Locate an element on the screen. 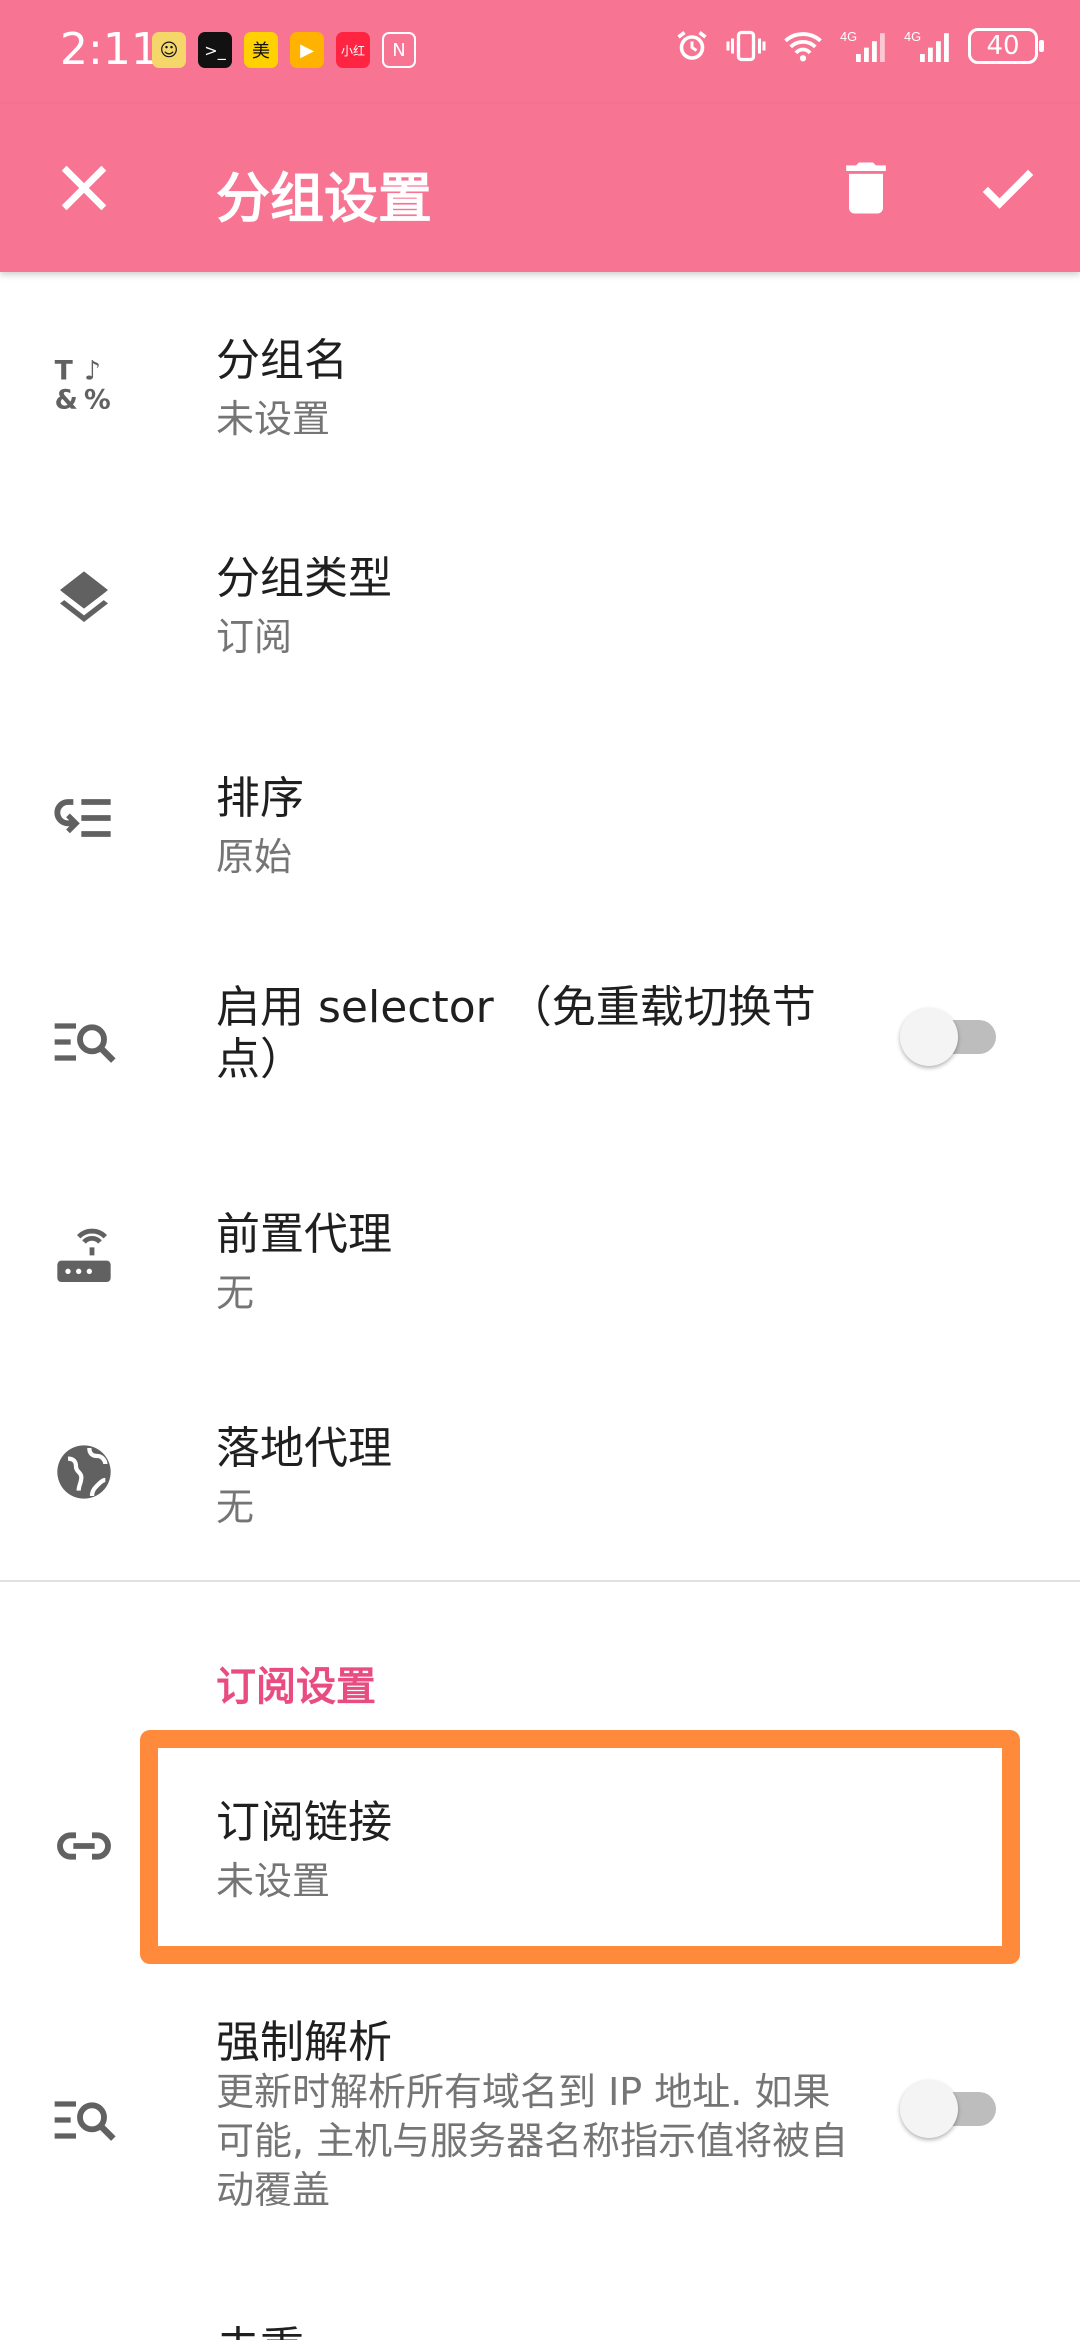 Image resolution: width=1080 pixels, height=2340 pixels. router-icon is located at coordinates (84, 1255).